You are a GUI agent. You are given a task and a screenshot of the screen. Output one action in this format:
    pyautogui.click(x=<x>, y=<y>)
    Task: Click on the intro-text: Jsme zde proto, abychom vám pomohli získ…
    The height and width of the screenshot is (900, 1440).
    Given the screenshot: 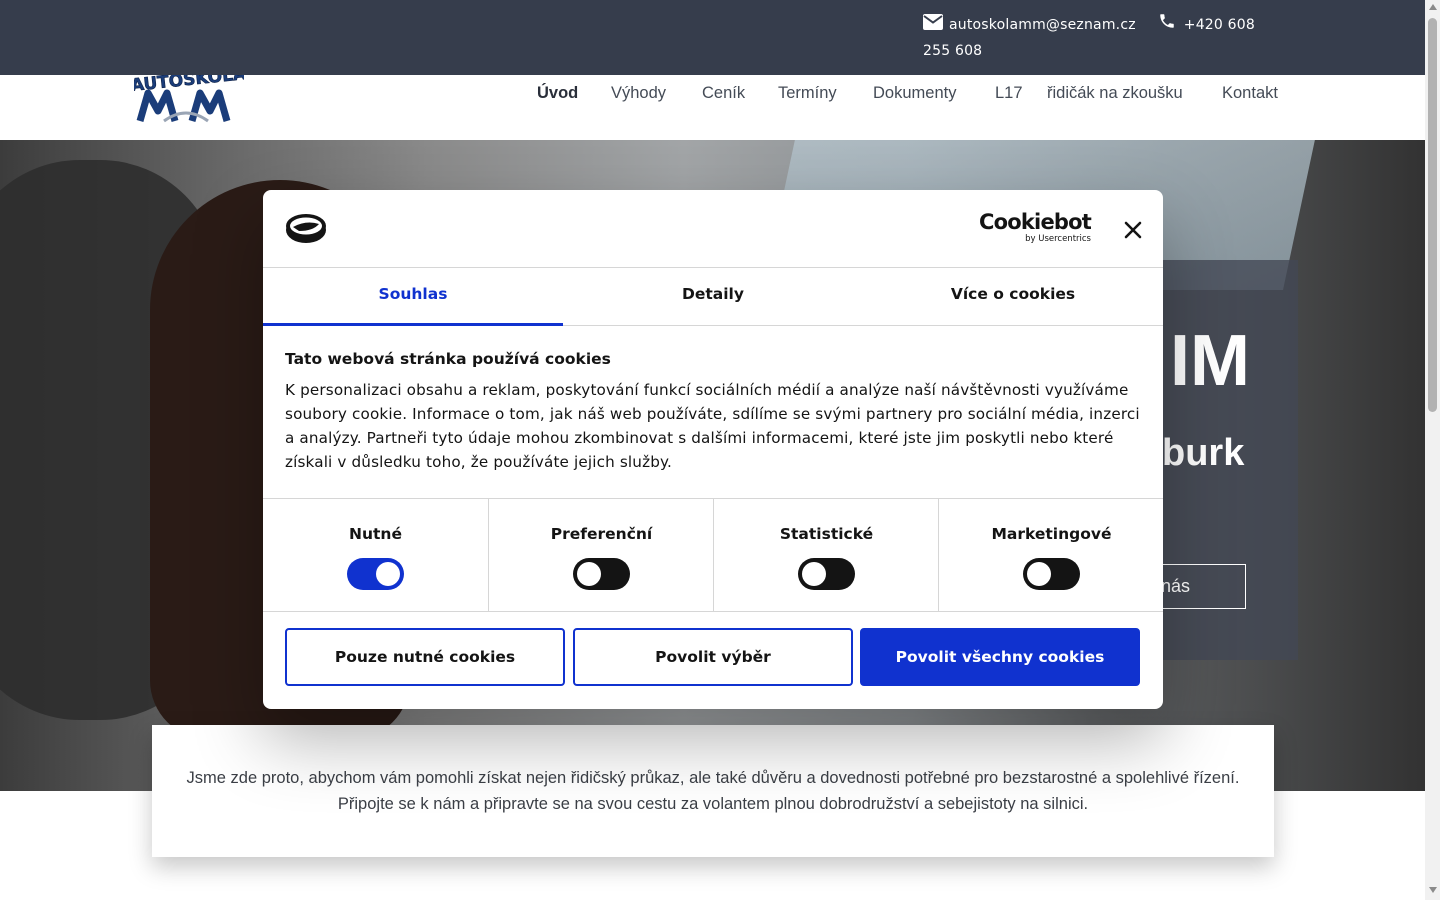 What is the action you would take?
    pyautogui.click(x=713, y=791)
    